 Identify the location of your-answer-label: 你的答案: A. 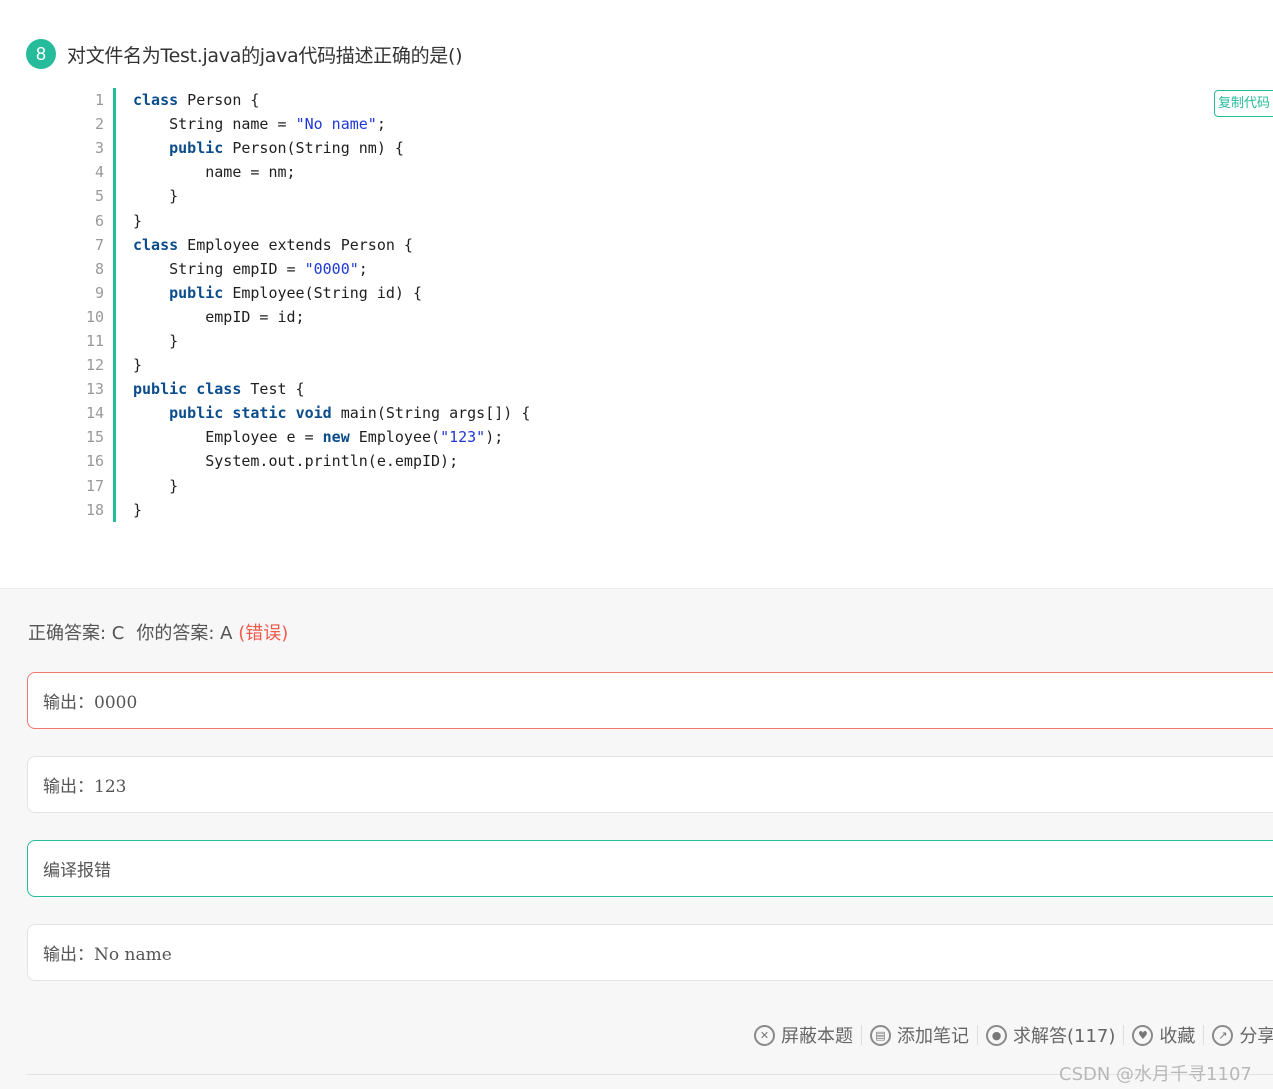
(184, 633).